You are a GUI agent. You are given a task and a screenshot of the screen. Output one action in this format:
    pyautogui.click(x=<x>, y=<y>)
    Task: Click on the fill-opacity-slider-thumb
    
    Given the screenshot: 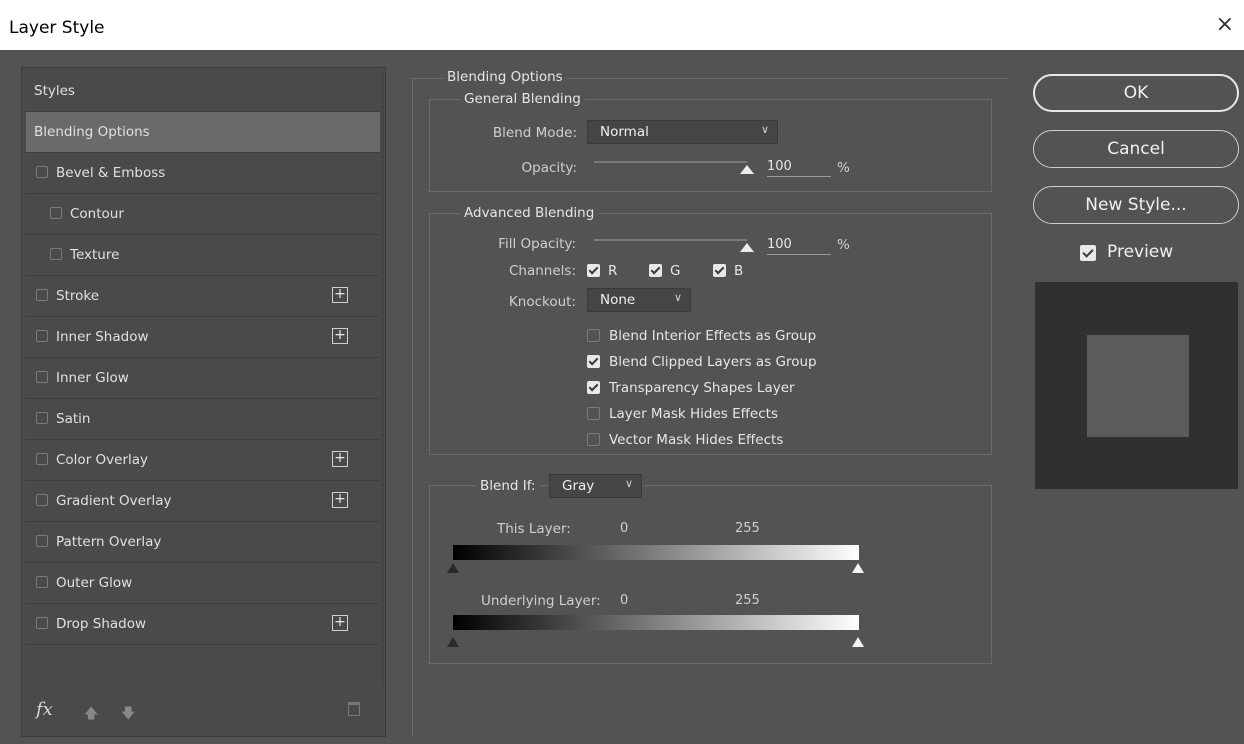 What is the action you would take?
    pyautogui.click(x=747, y=247)
    